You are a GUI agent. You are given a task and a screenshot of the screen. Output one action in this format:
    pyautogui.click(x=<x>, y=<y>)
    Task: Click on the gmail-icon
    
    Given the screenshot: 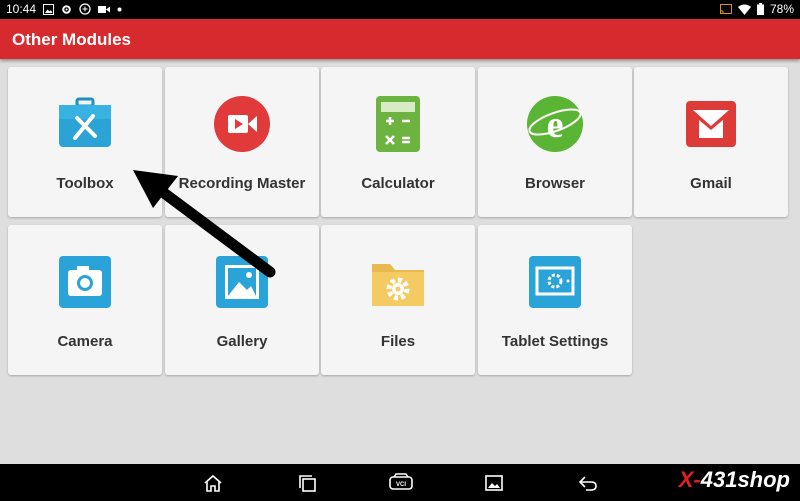 What is the action you would take?
    pyautogui.click(x=711, y=124)
    